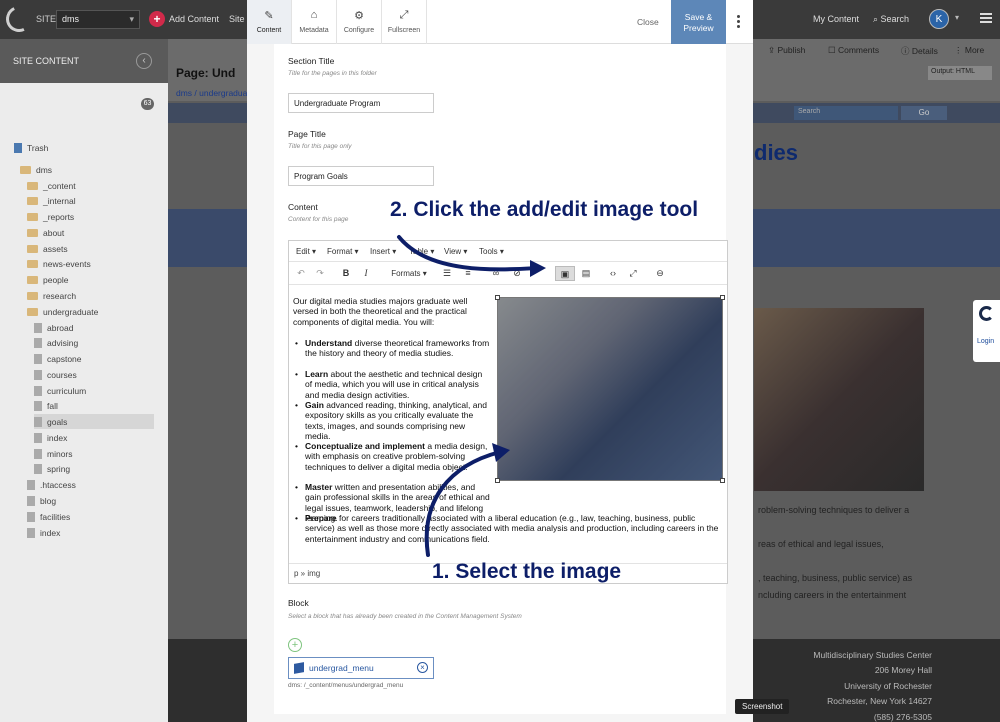 This screenshot has height=722, width=1000. I want to click on add-content-label: Add Content, so click(194, 19).